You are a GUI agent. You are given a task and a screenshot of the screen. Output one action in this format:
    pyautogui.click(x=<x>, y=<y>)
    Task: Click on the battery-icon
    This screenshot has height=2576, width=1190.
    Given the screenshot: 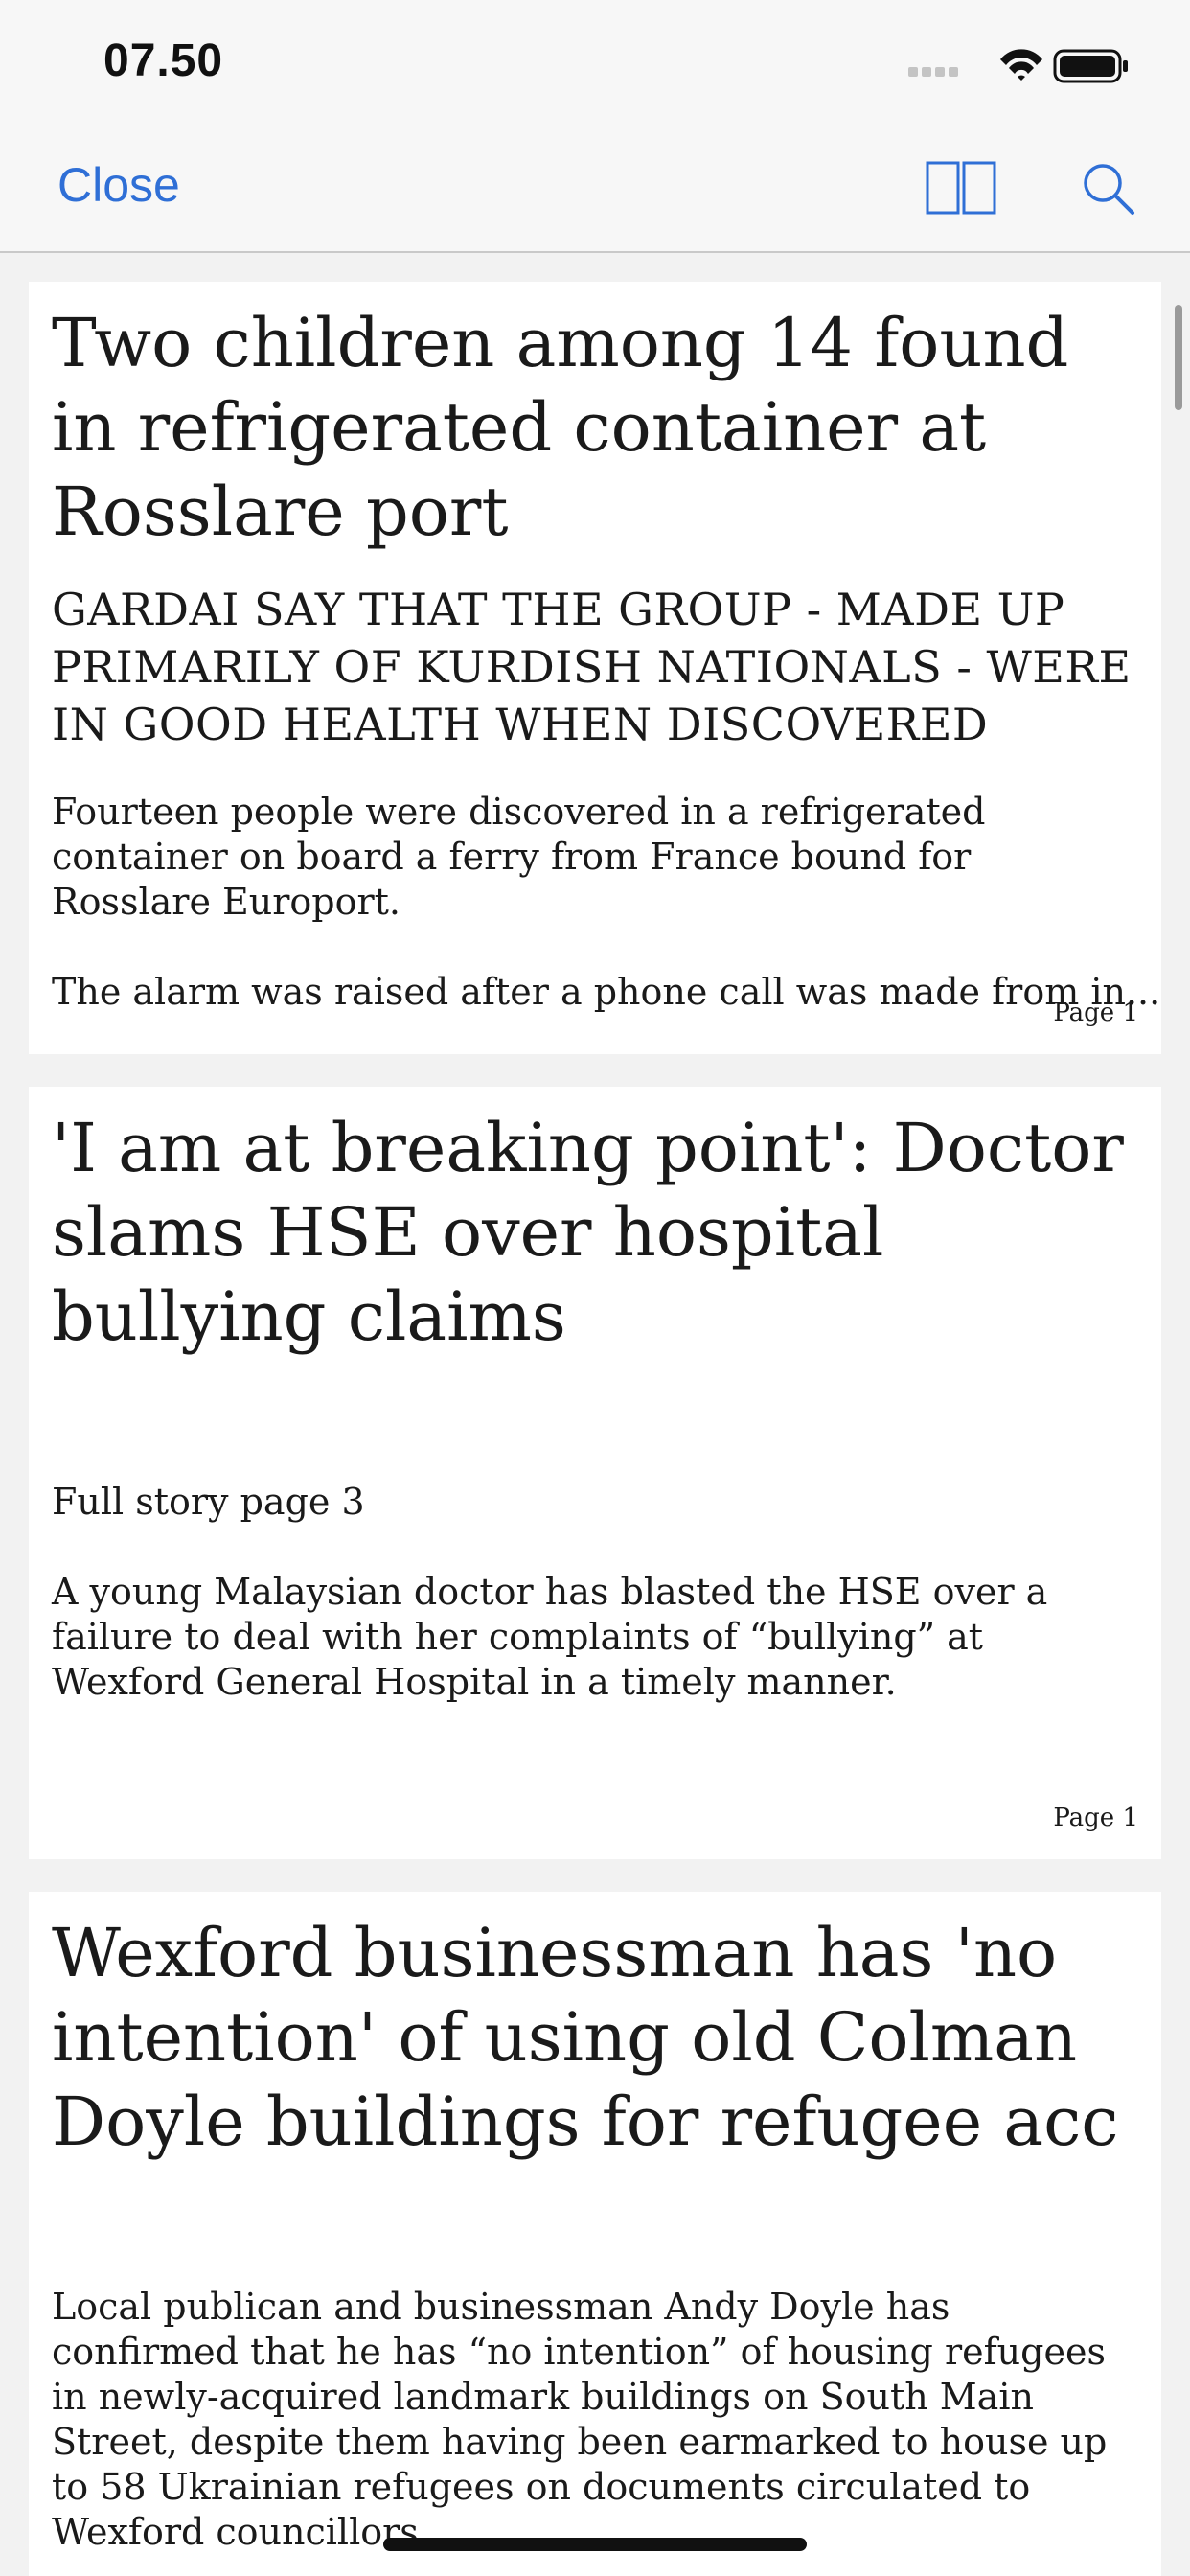 What is the action you would take?
    pyautogui.click(x=1091, y=66)
    